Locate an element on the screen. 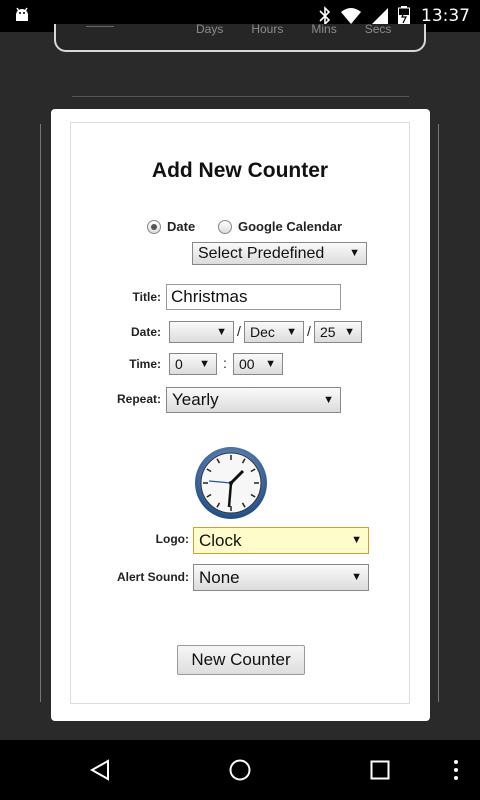 The image size is (480, 800). card-divider is located at coordinates (100, 26).